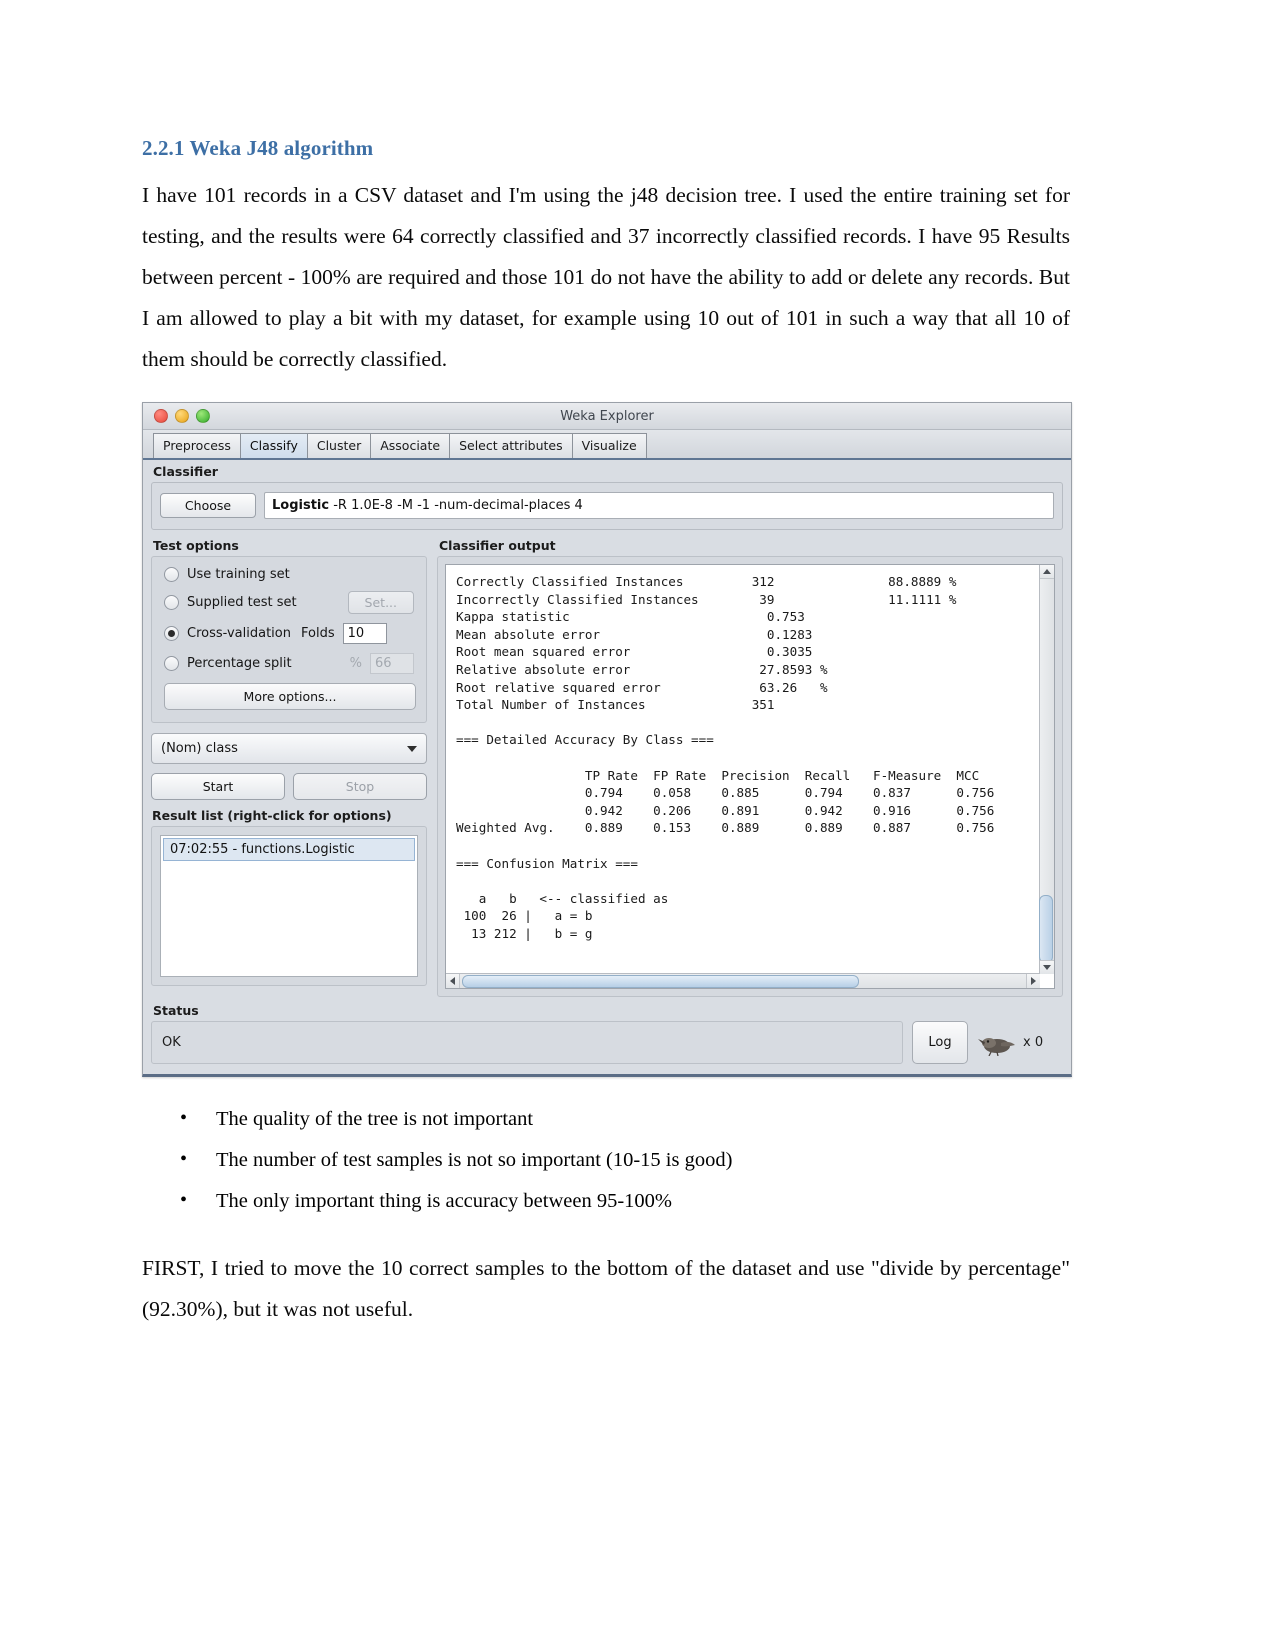  I want to click on option-use-training-set: Use training set, so click(289, 574).